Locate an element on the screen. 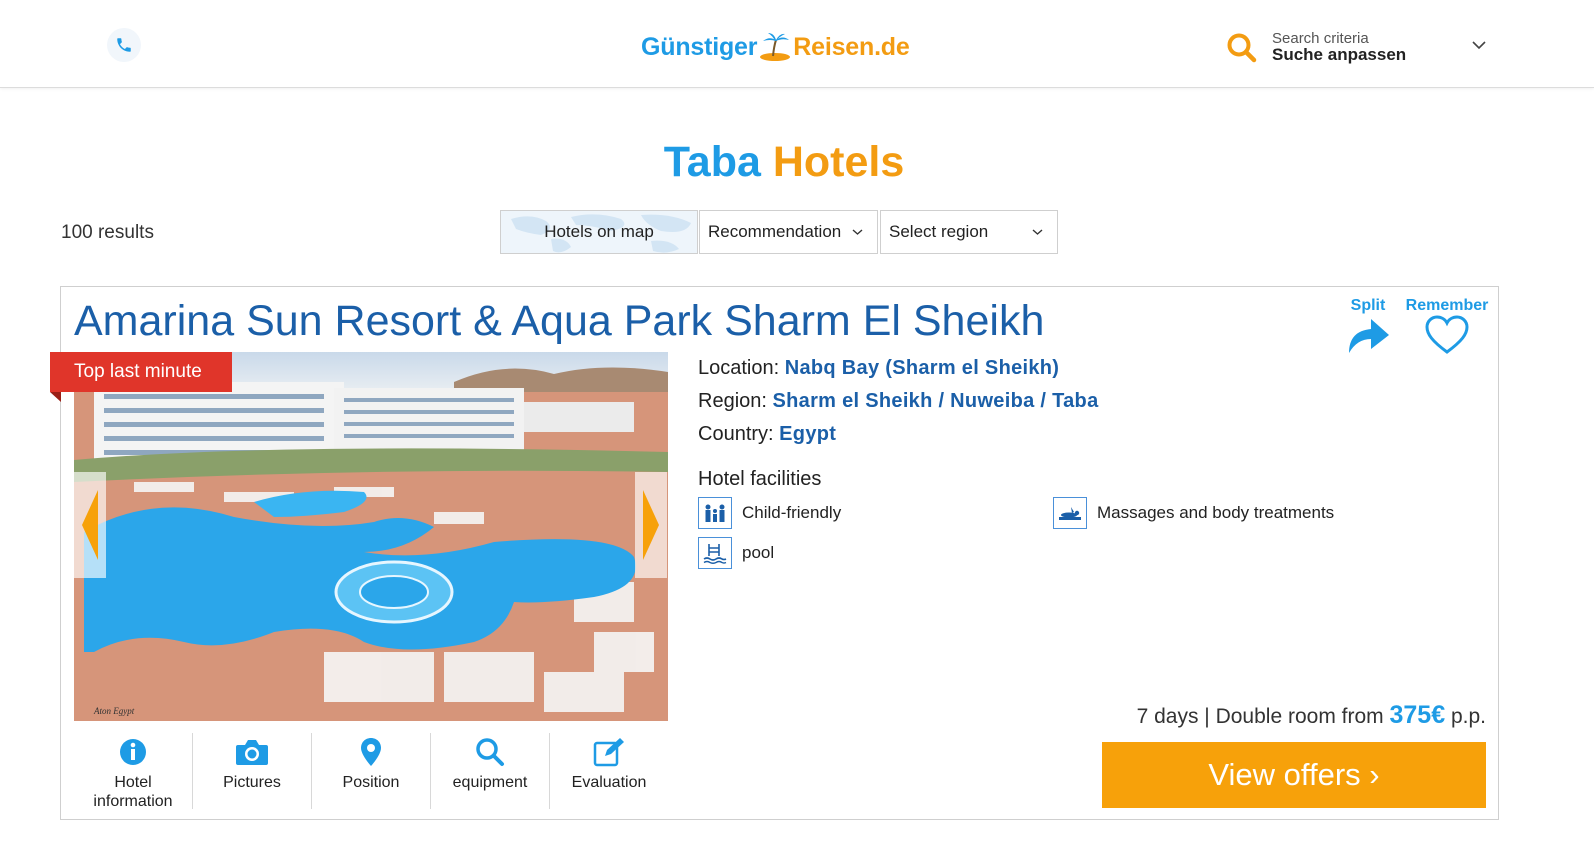 The height and width of the screenshot is (844, 1594). share-arrow-icon is located at coordinates (1369, 336).